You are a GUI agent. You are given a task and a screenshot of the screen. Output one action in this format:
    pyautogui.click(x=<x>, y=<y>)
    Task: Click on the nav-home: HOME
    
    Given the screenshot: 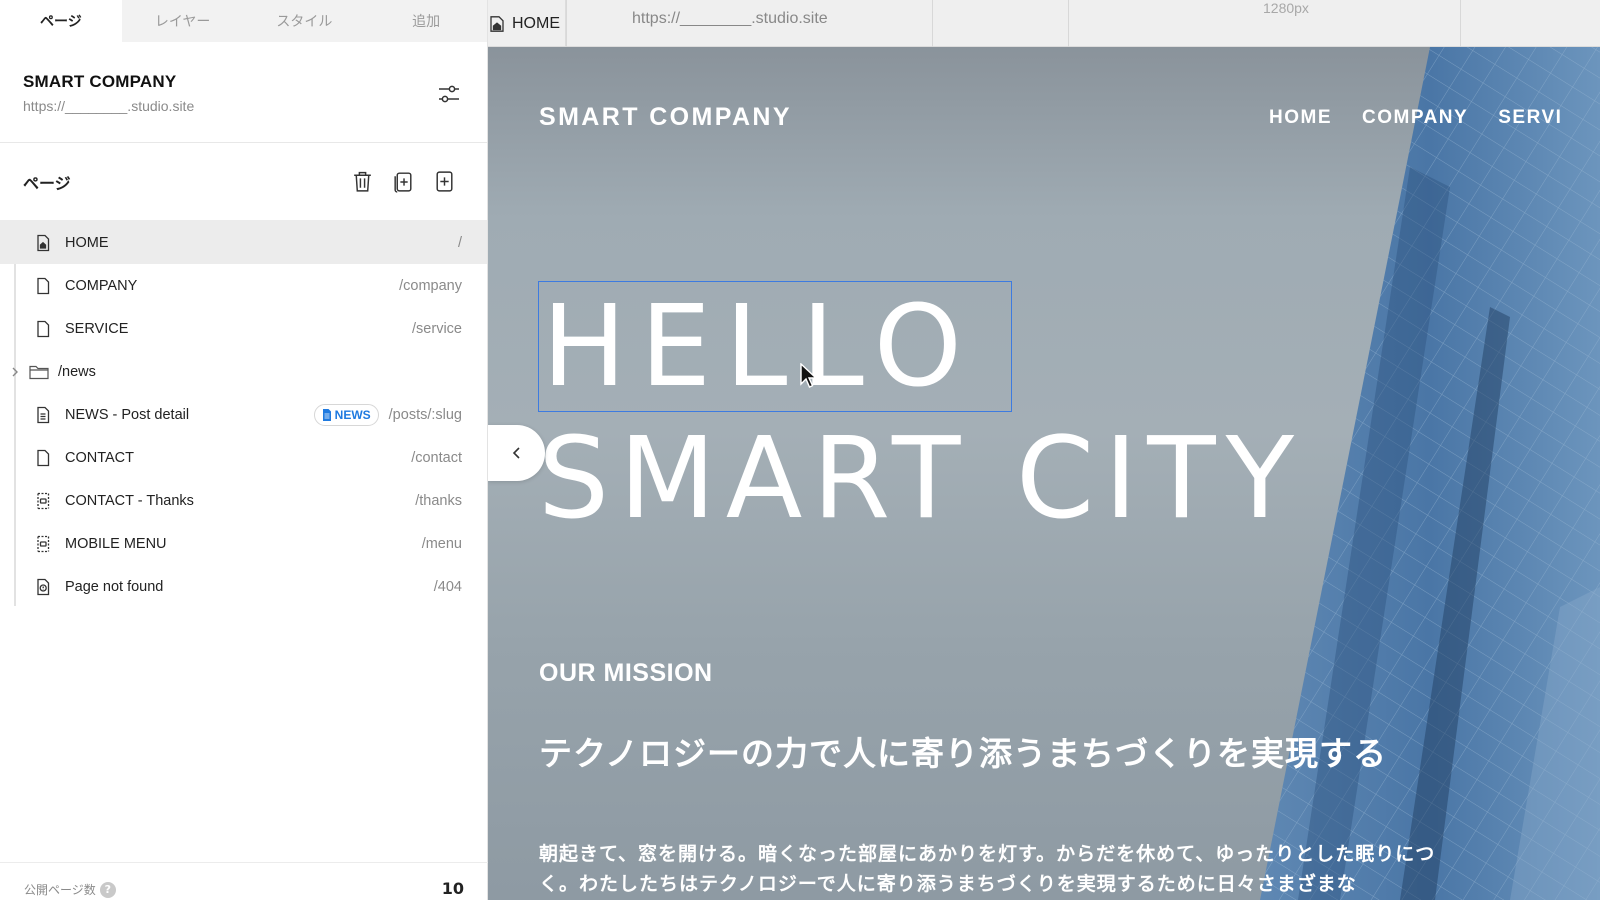 What is the action you would take?
    pyautogui.click(x=1300, y=118)
    